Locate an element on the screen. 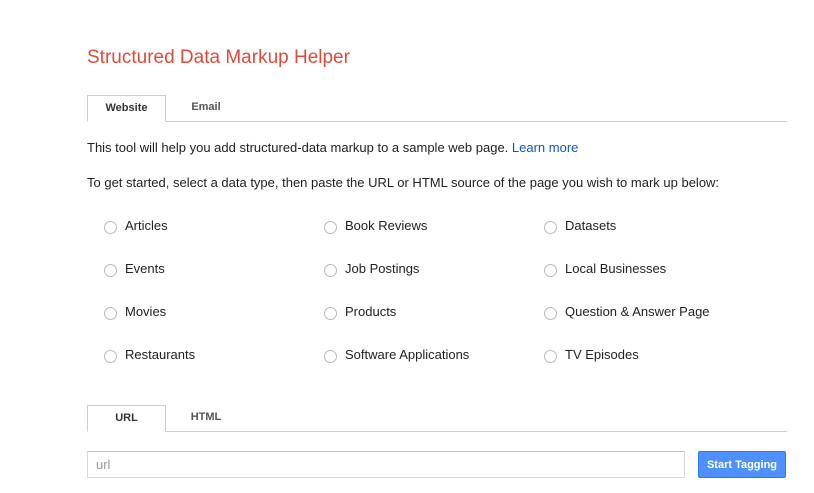 This screenshot has height=493, width=814. option-articles: Articles is located at coordinates (136, 225).